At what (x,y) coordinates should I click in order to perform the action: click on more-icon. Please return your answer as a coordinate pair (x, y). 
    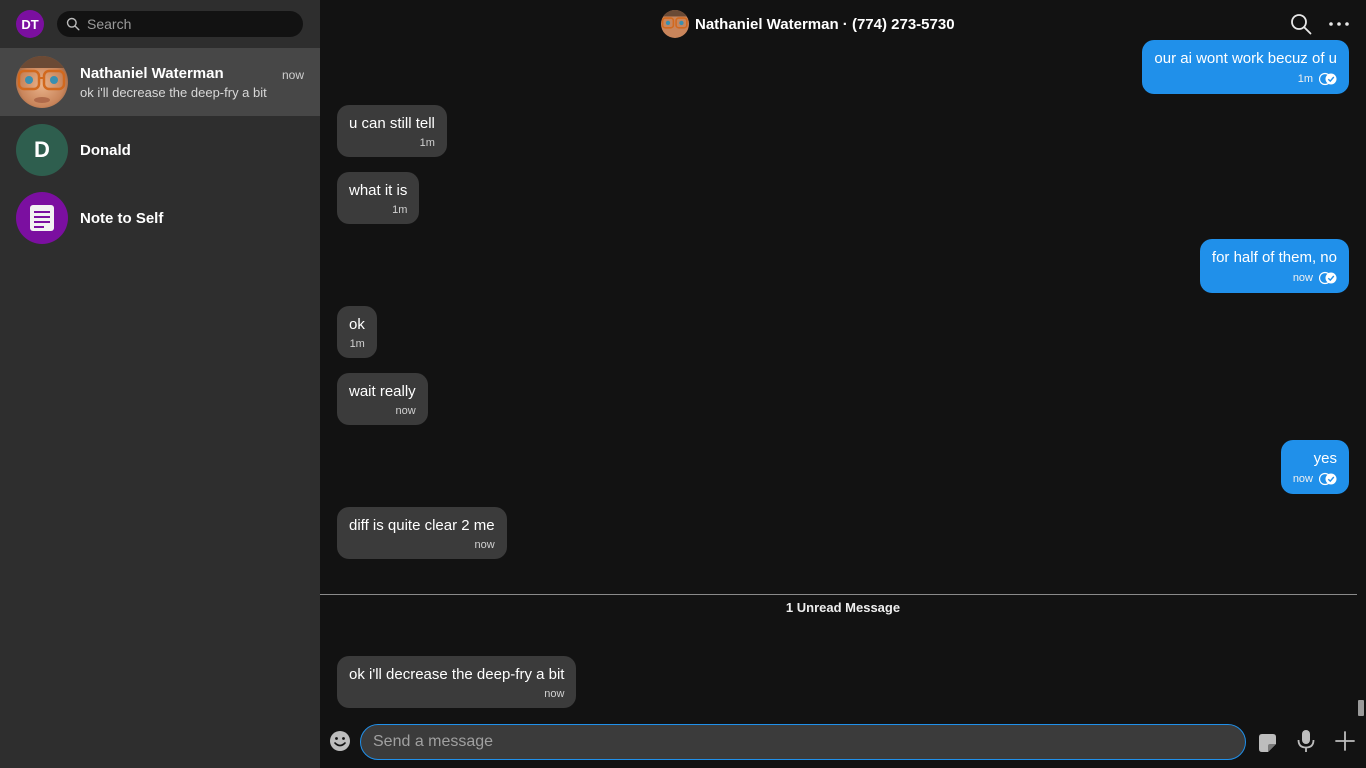
    Looking at the image, I should click on (1339, 24).